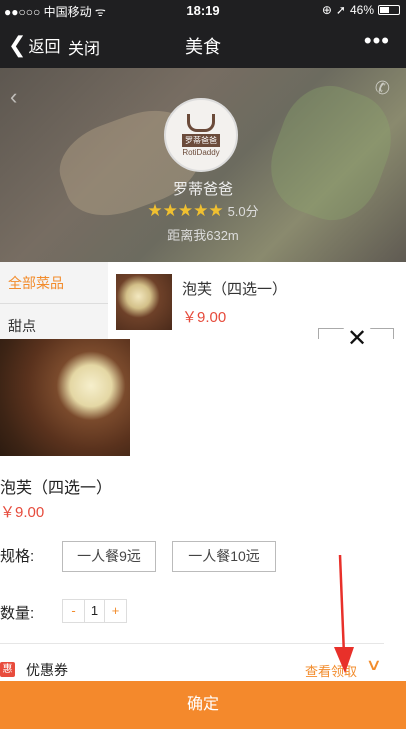  I want to click on product-image, so click(65, 397).